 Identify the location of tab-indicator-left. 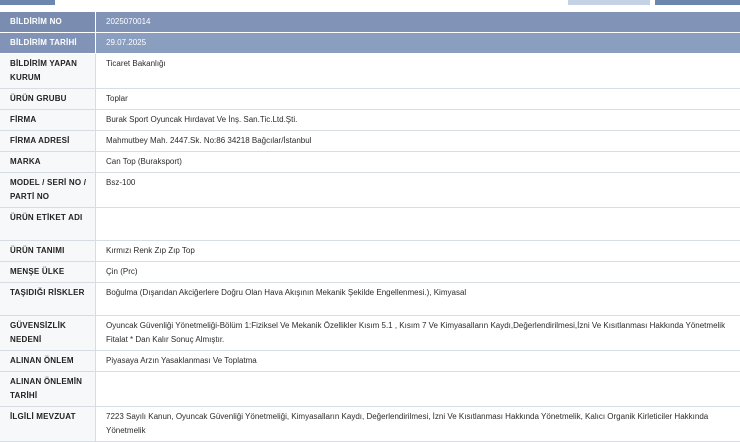
(27, 2).